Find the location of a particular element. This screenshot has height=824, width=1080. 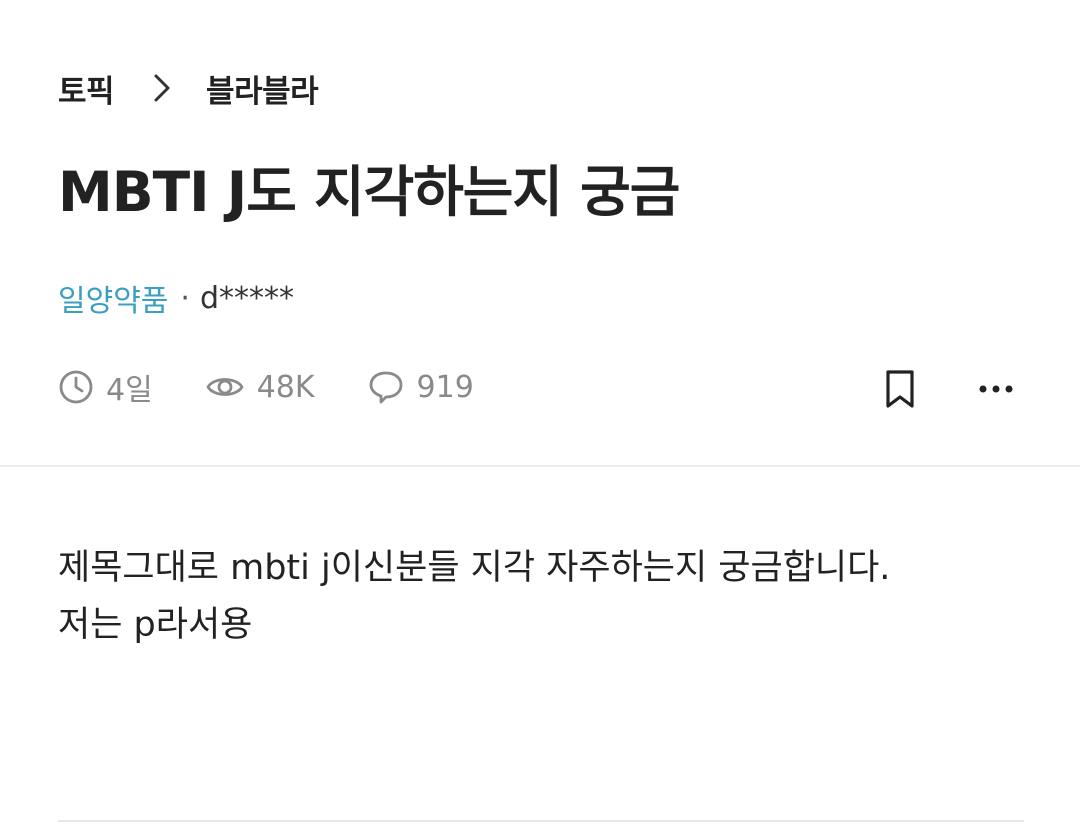

clock-icon is located at coordinates (76, 387).